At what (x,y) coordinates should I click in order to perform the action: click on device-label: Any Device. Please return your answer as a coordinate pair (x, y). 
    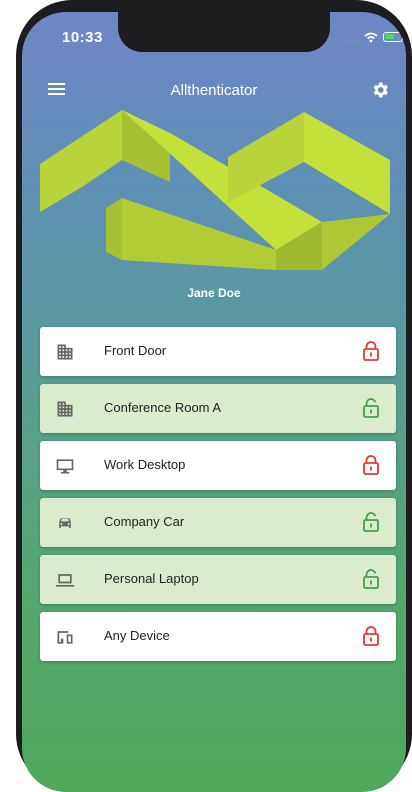
    Looking at the image, I should click on (137, 635).